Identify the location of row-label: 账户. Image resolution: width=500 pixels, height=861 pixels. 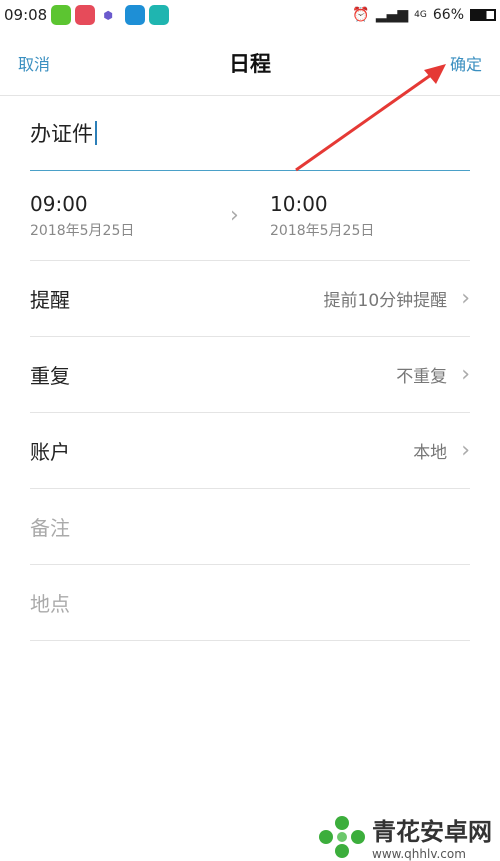
(50, 452).